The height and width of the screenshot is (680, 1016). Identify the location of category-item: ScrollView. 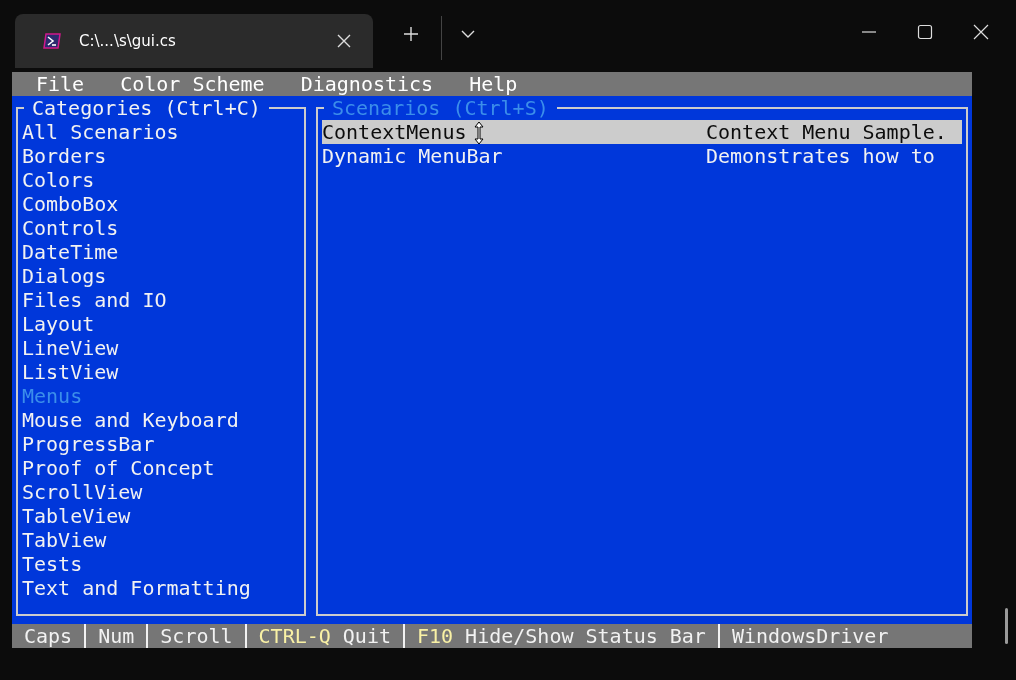
(161, 492).